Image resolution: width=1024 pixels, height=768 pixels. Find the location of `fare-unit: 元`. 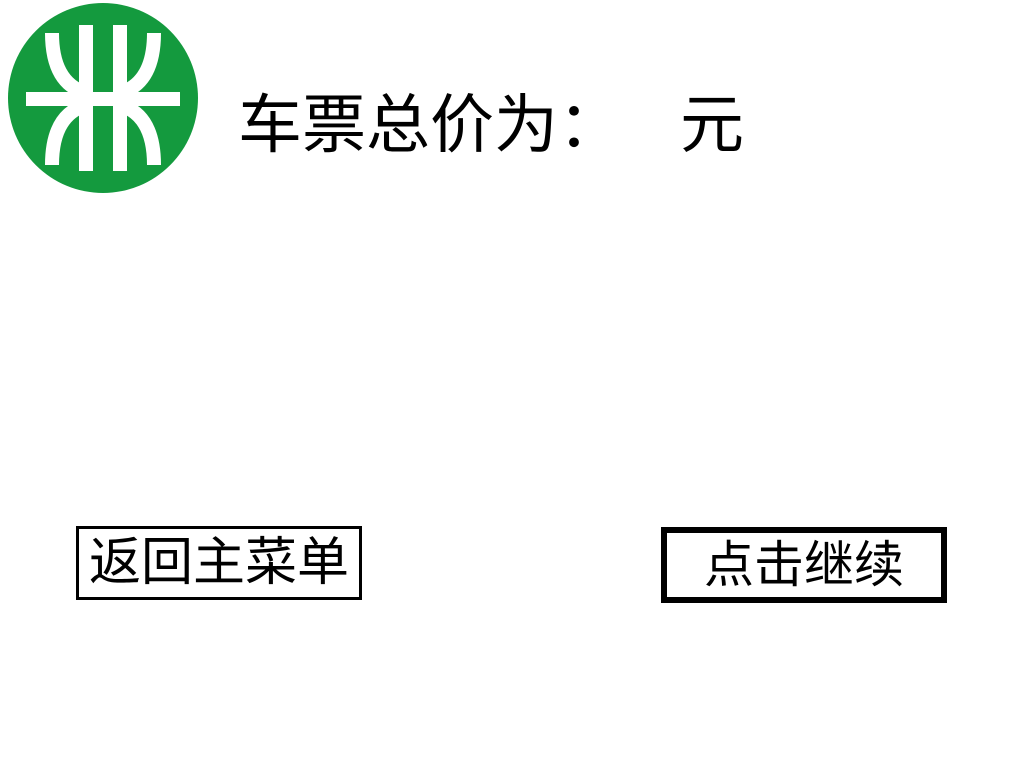

fare-unit: 元 is located at coordinates (712, 126).